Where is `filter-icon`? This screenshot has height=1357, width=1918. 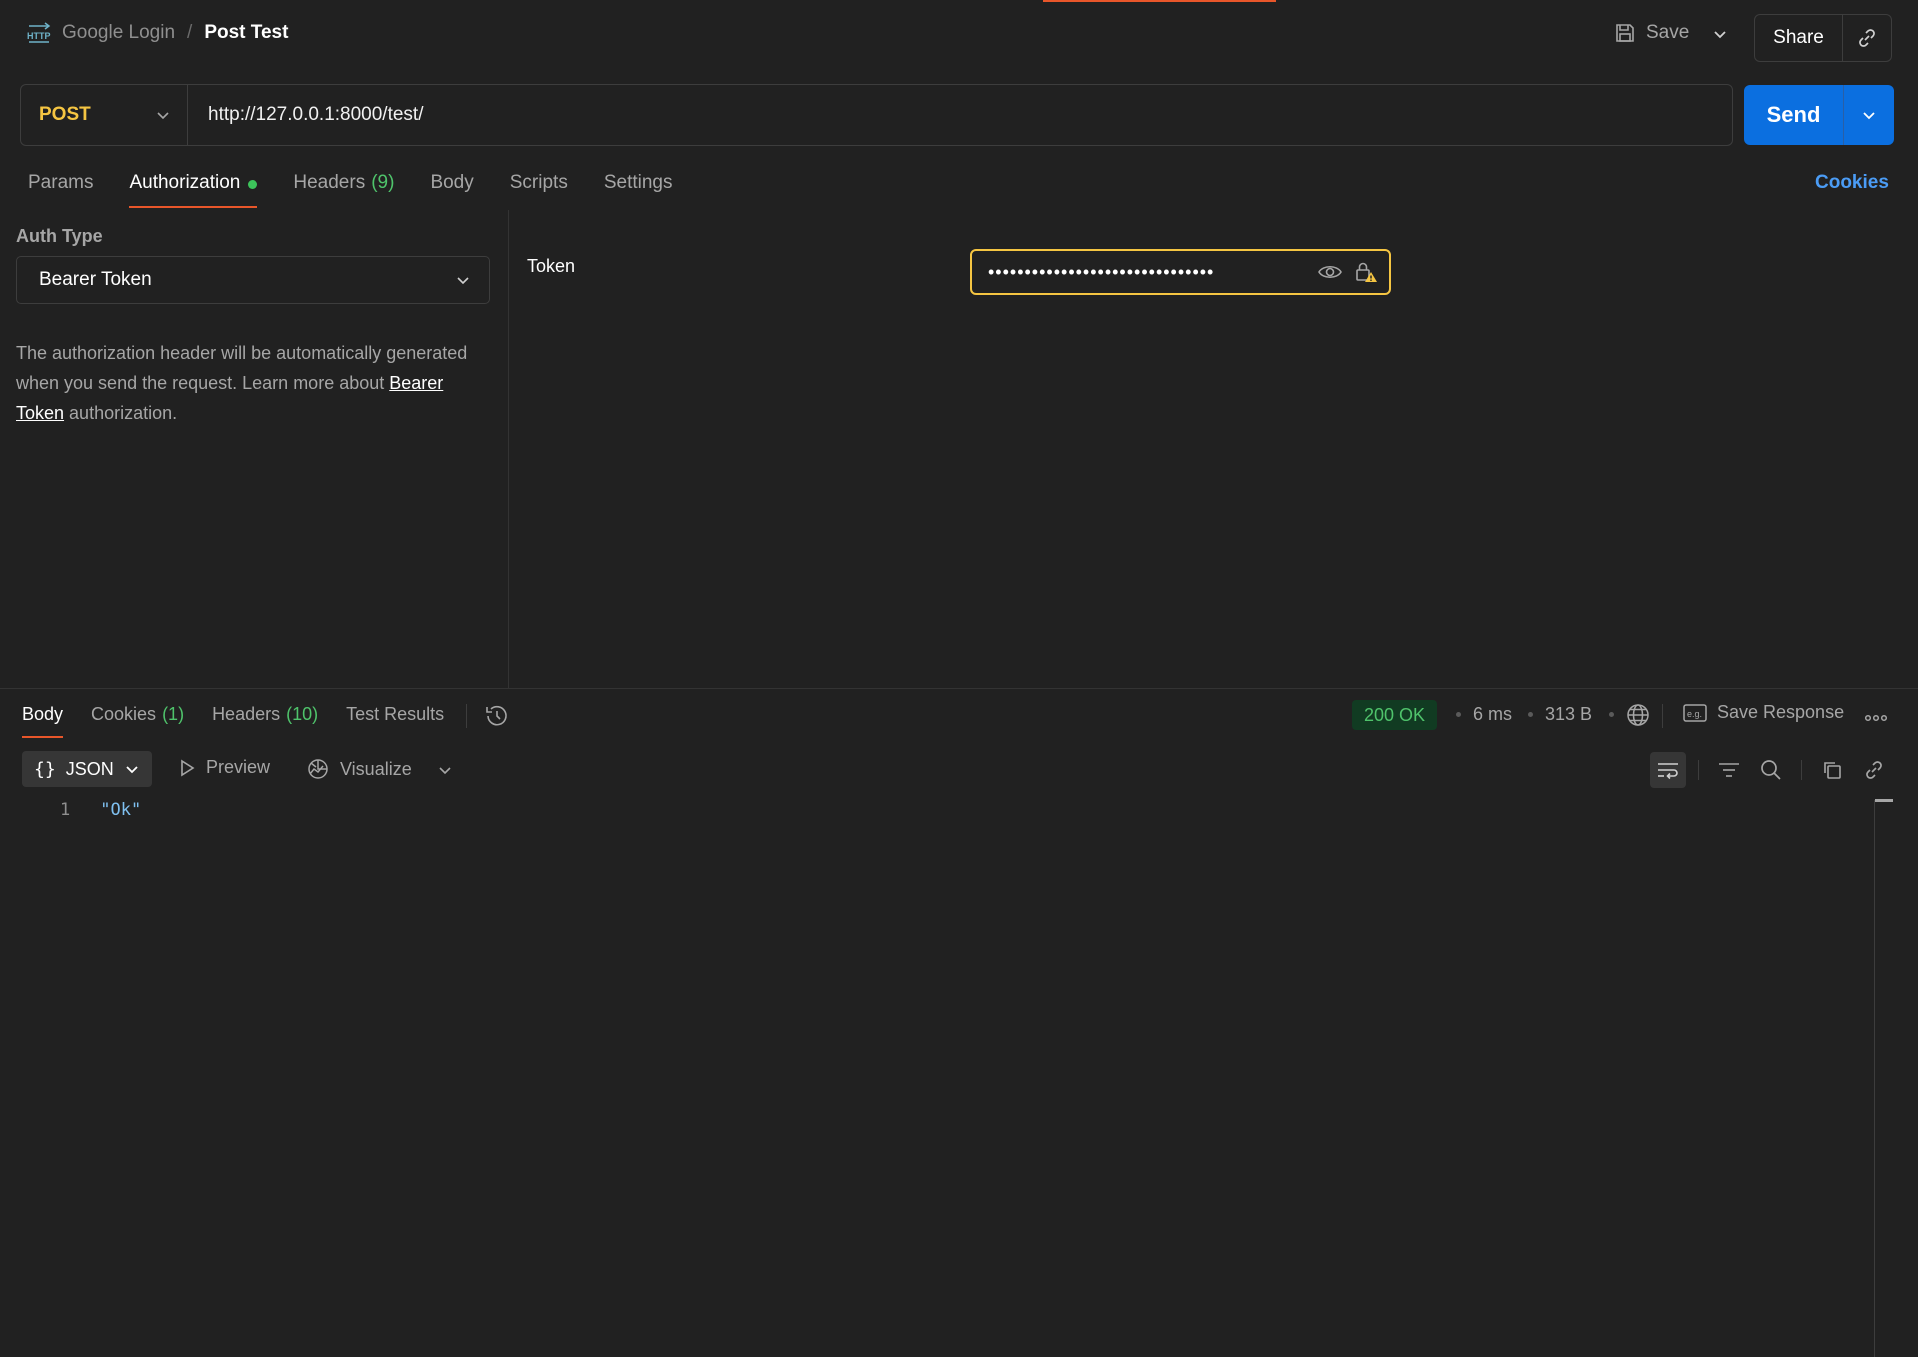 filter-icon is located at coordinates (1729, 770).